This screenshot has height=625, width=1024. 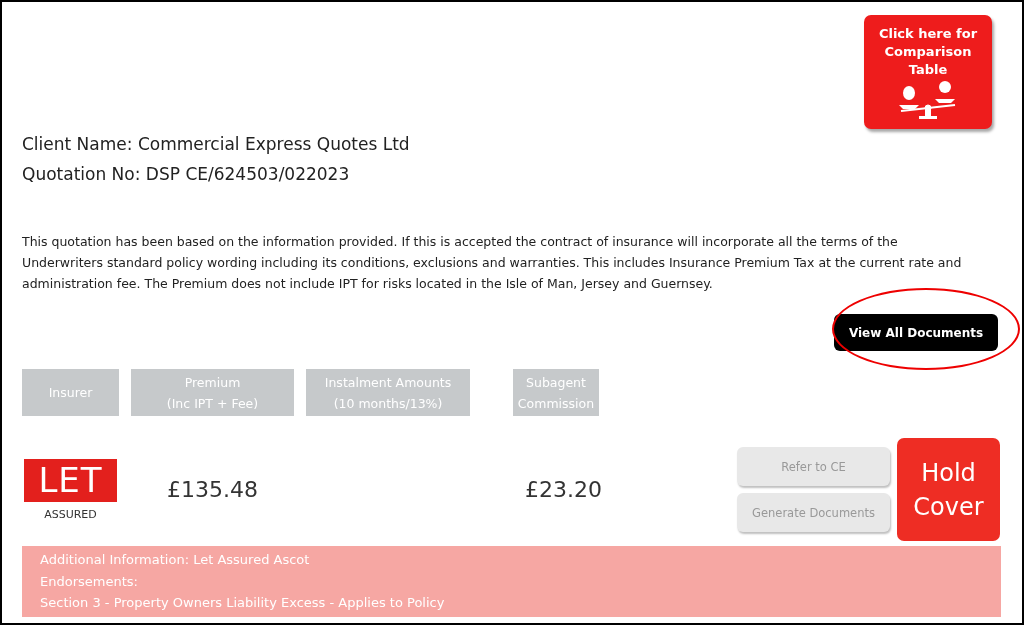 I want to click on commission-amount: £23.20, so click(x=562, y=489).